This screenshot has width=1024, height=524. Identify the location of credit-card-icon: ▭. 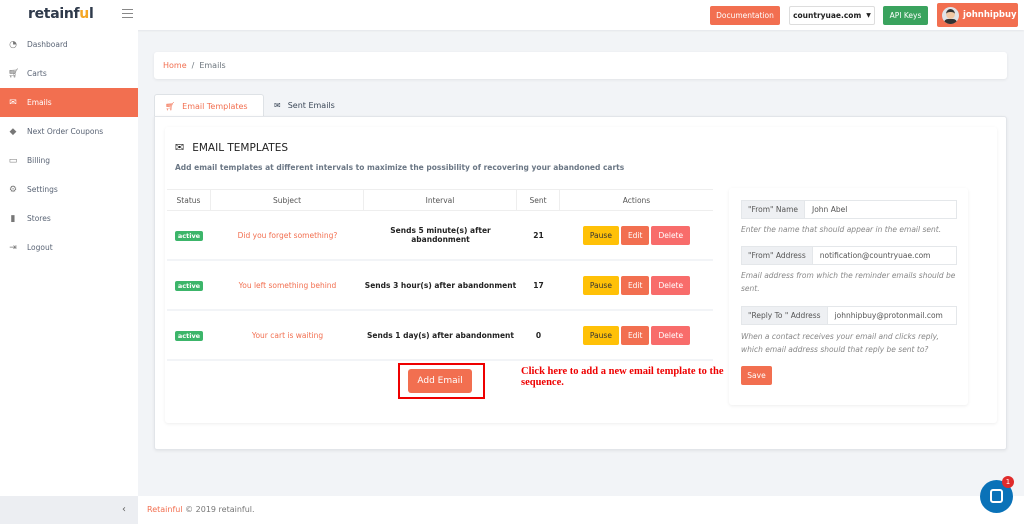
(13, 160).